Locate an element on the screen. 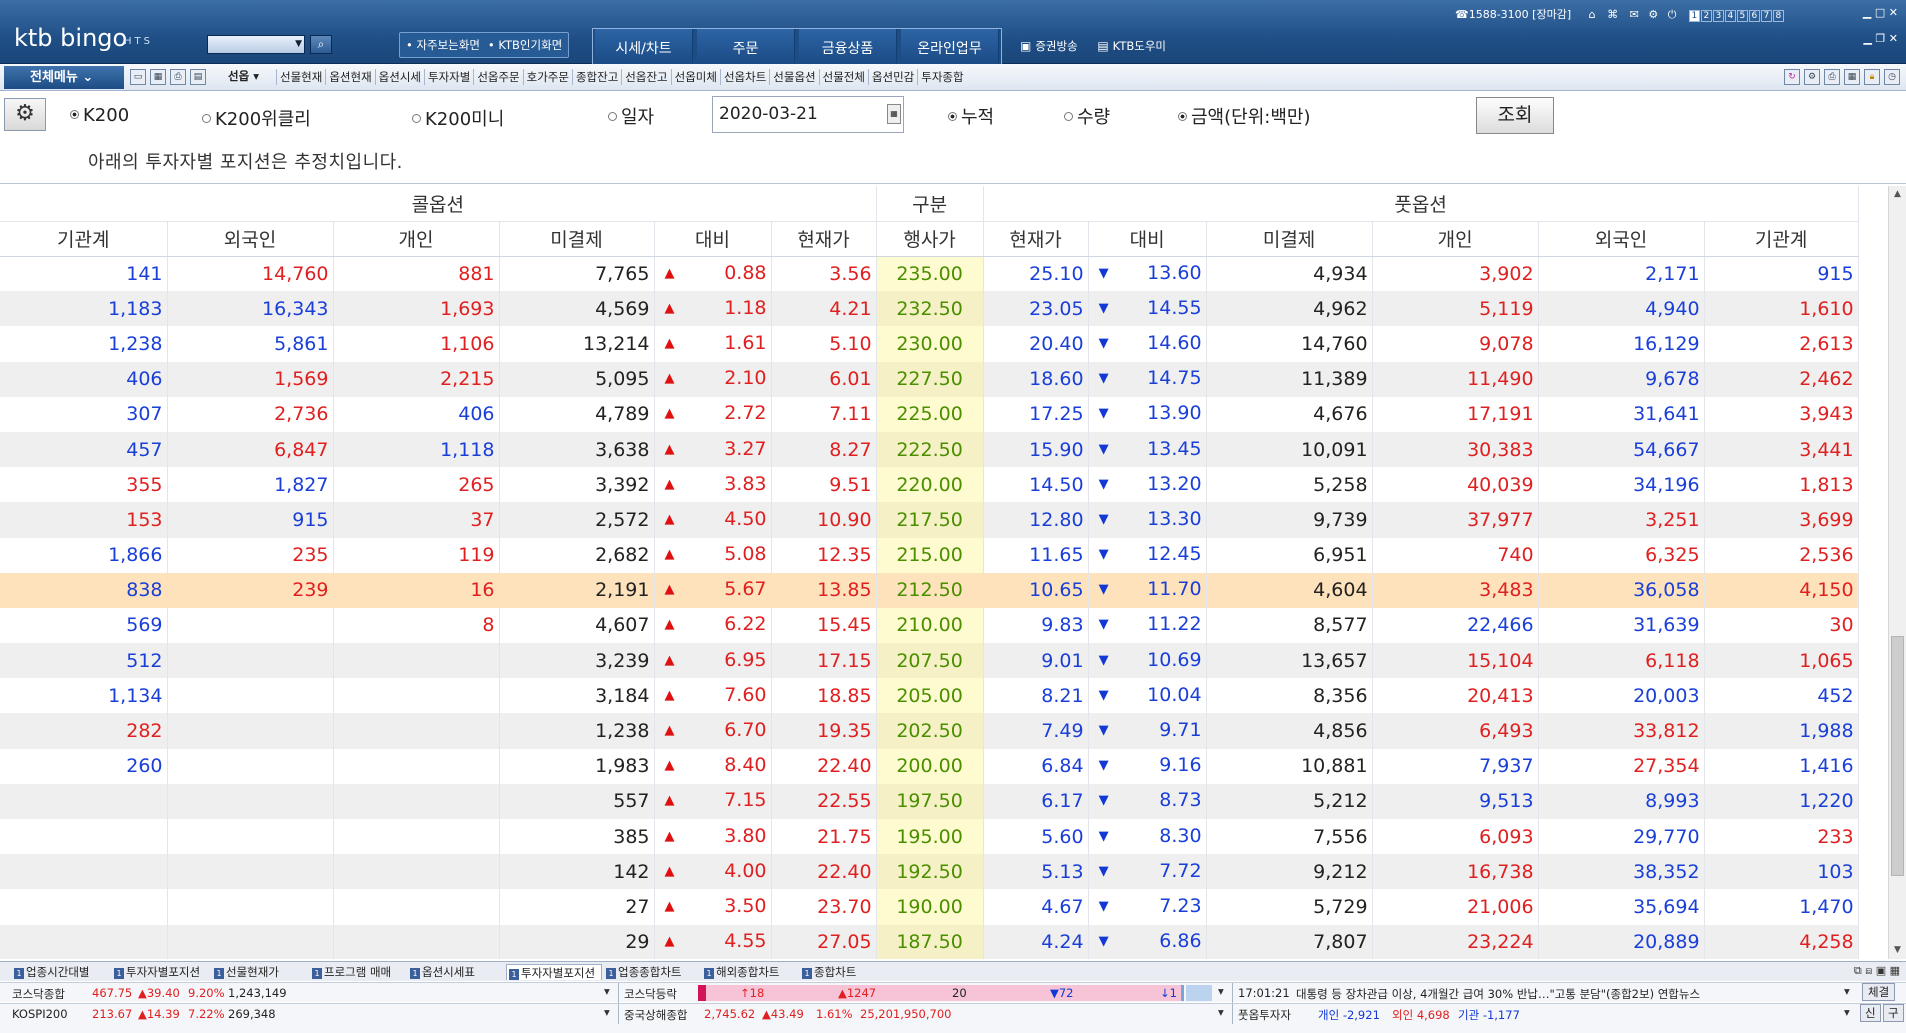 The image size is (1906, 1033). quick-link: 종합잔고 is located at coordinates (596, 77).